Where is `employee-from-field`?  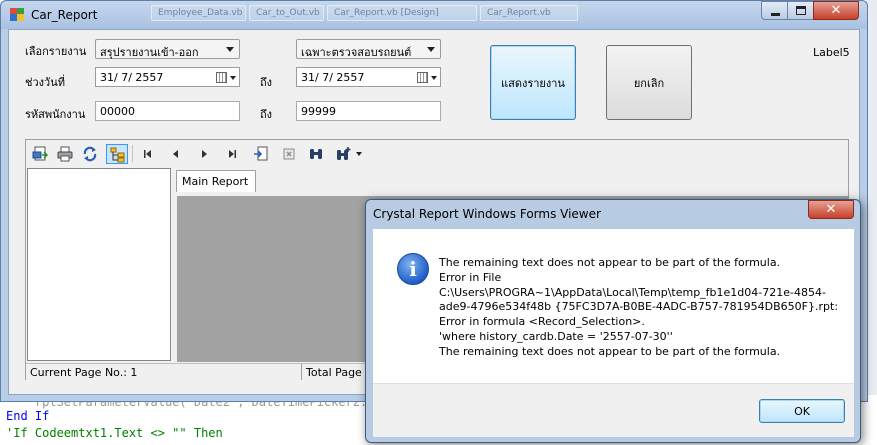 employee-from-field is located at coordinates (167, 111).